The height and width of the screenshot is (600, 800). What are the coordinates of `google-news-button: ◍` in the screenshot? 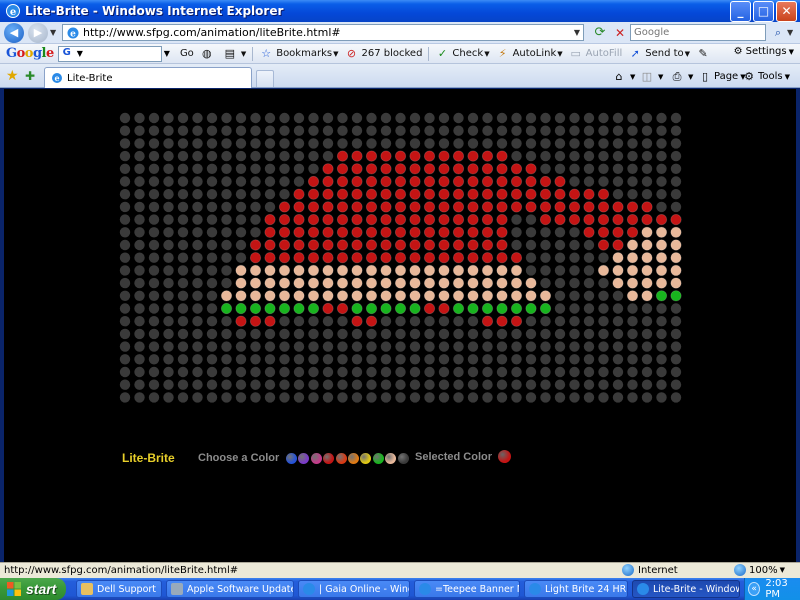 It's located at (208, 54).